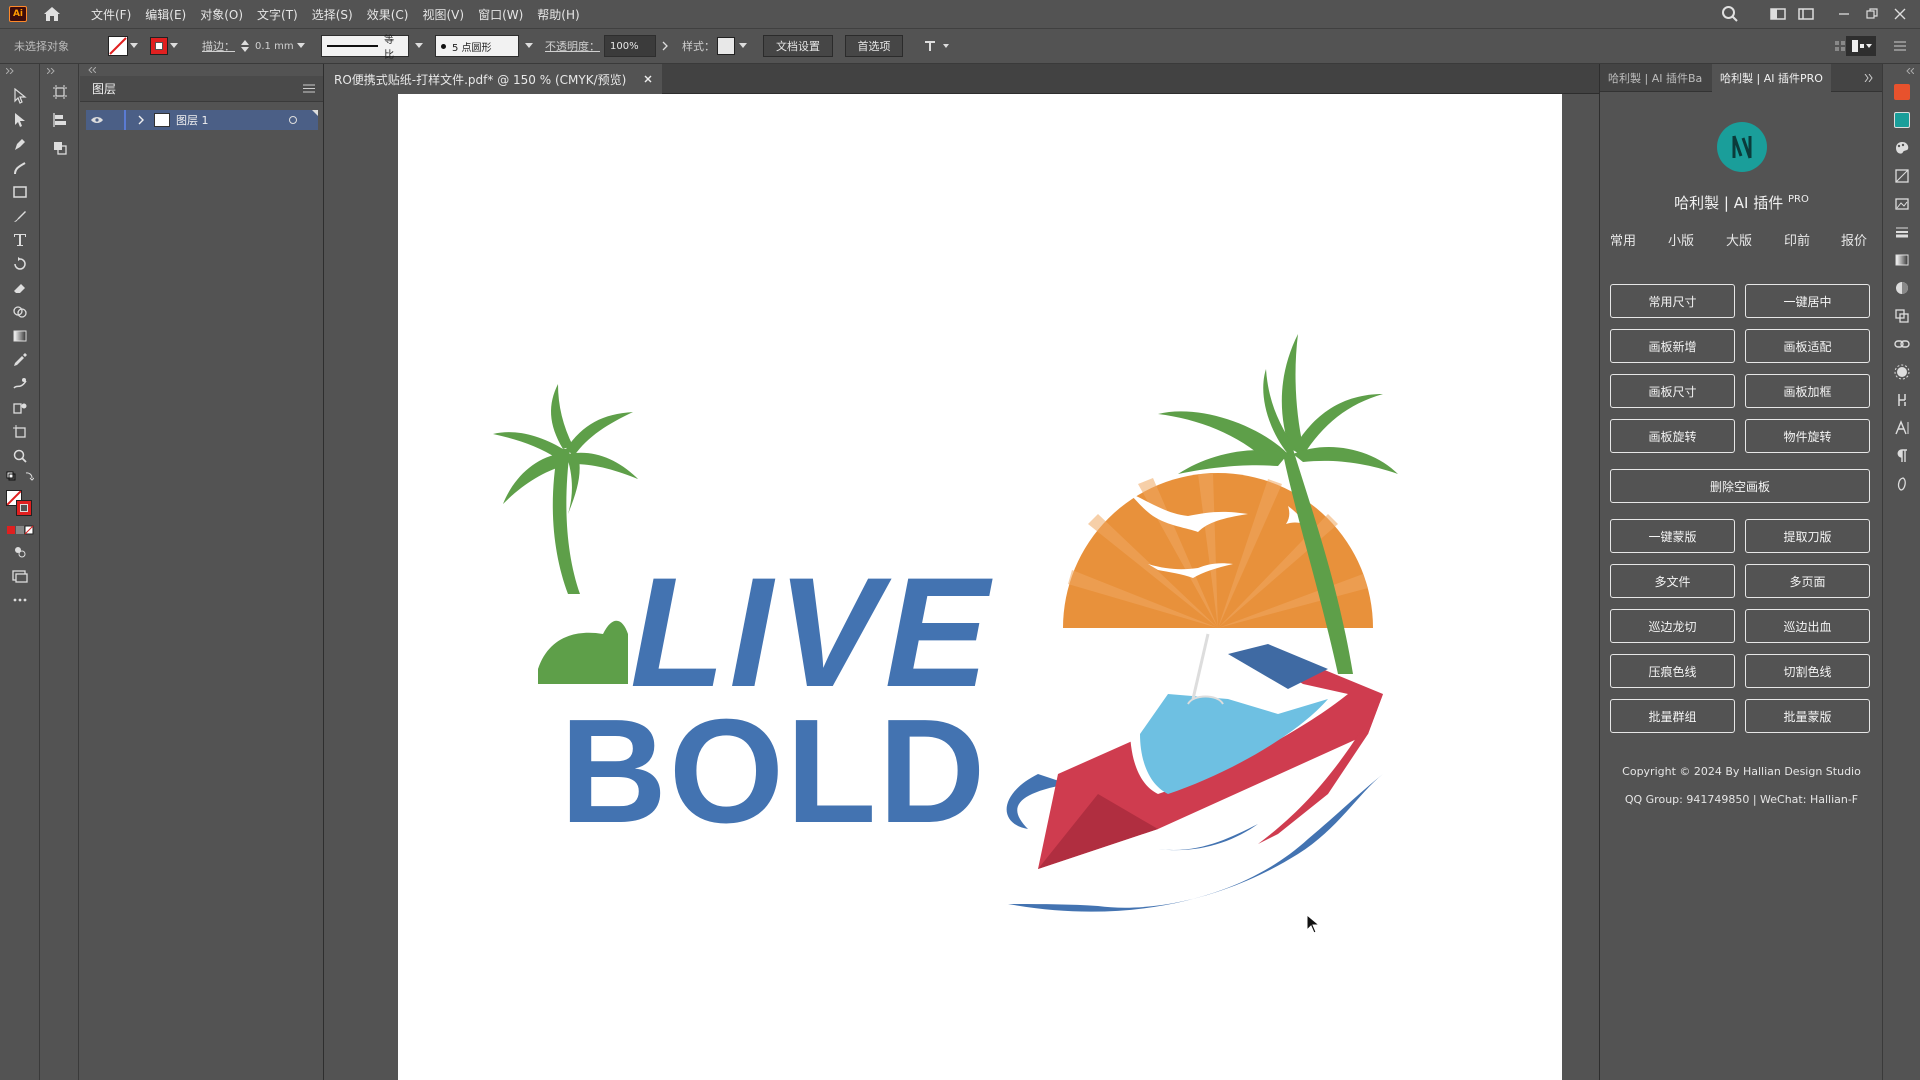 The width and height of the screenshot is (1920, 1080). Describe the element at coordinates (743, 46) in the screenshot. I see `style-dropdown-icon` at that location.